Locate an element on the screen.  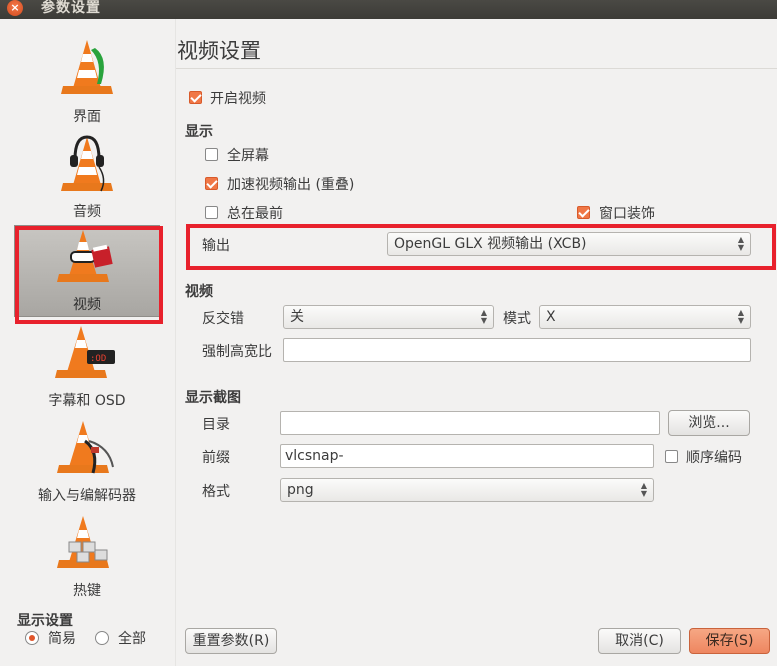
fullscreen-label: 全屏幕 is located at coordinates (248, 156).